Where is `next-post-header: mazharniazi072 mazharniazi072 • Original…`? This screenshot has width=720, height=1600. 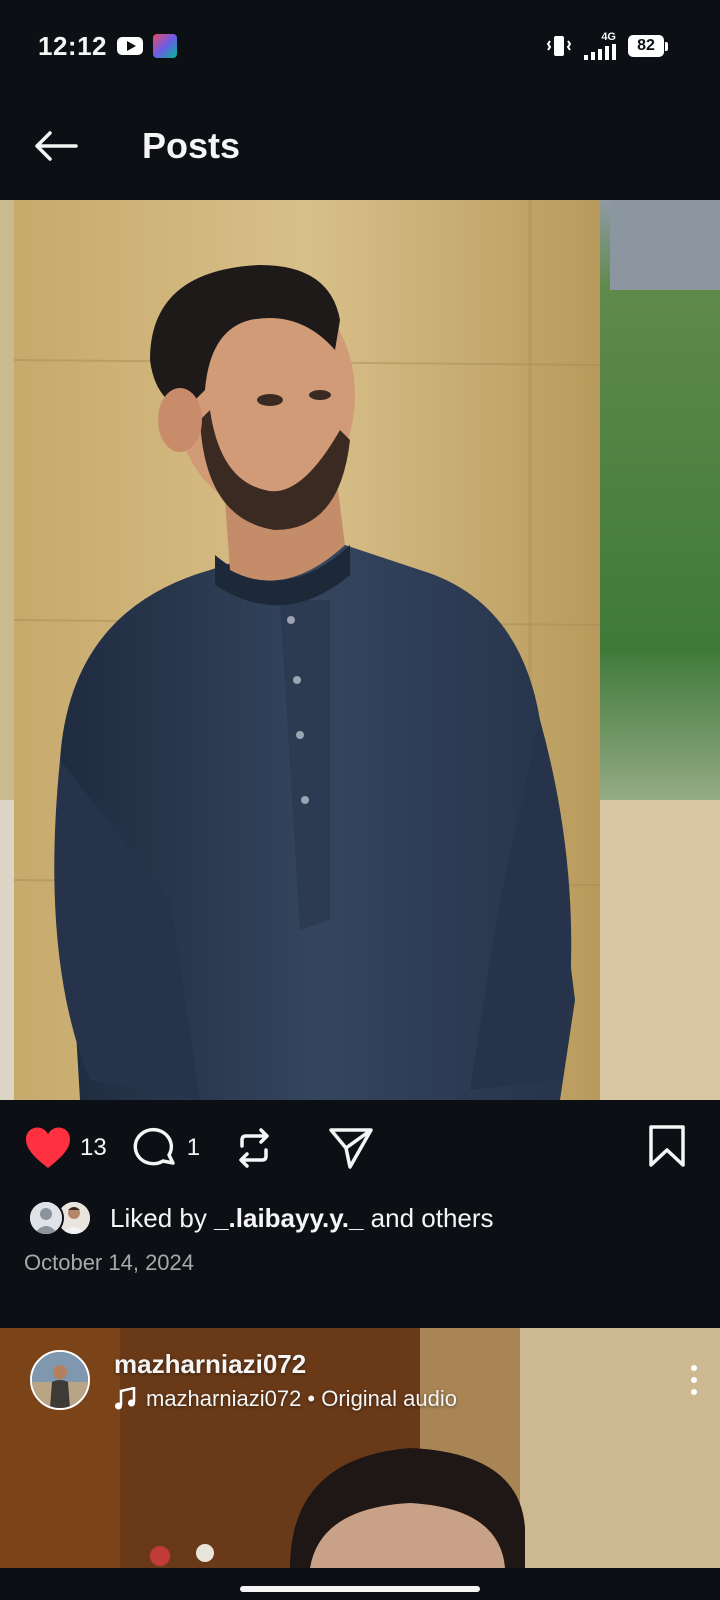 next-post-header: mazharniazi072 mazharniazi072 • Original… is located at coordinates (370, 1380).